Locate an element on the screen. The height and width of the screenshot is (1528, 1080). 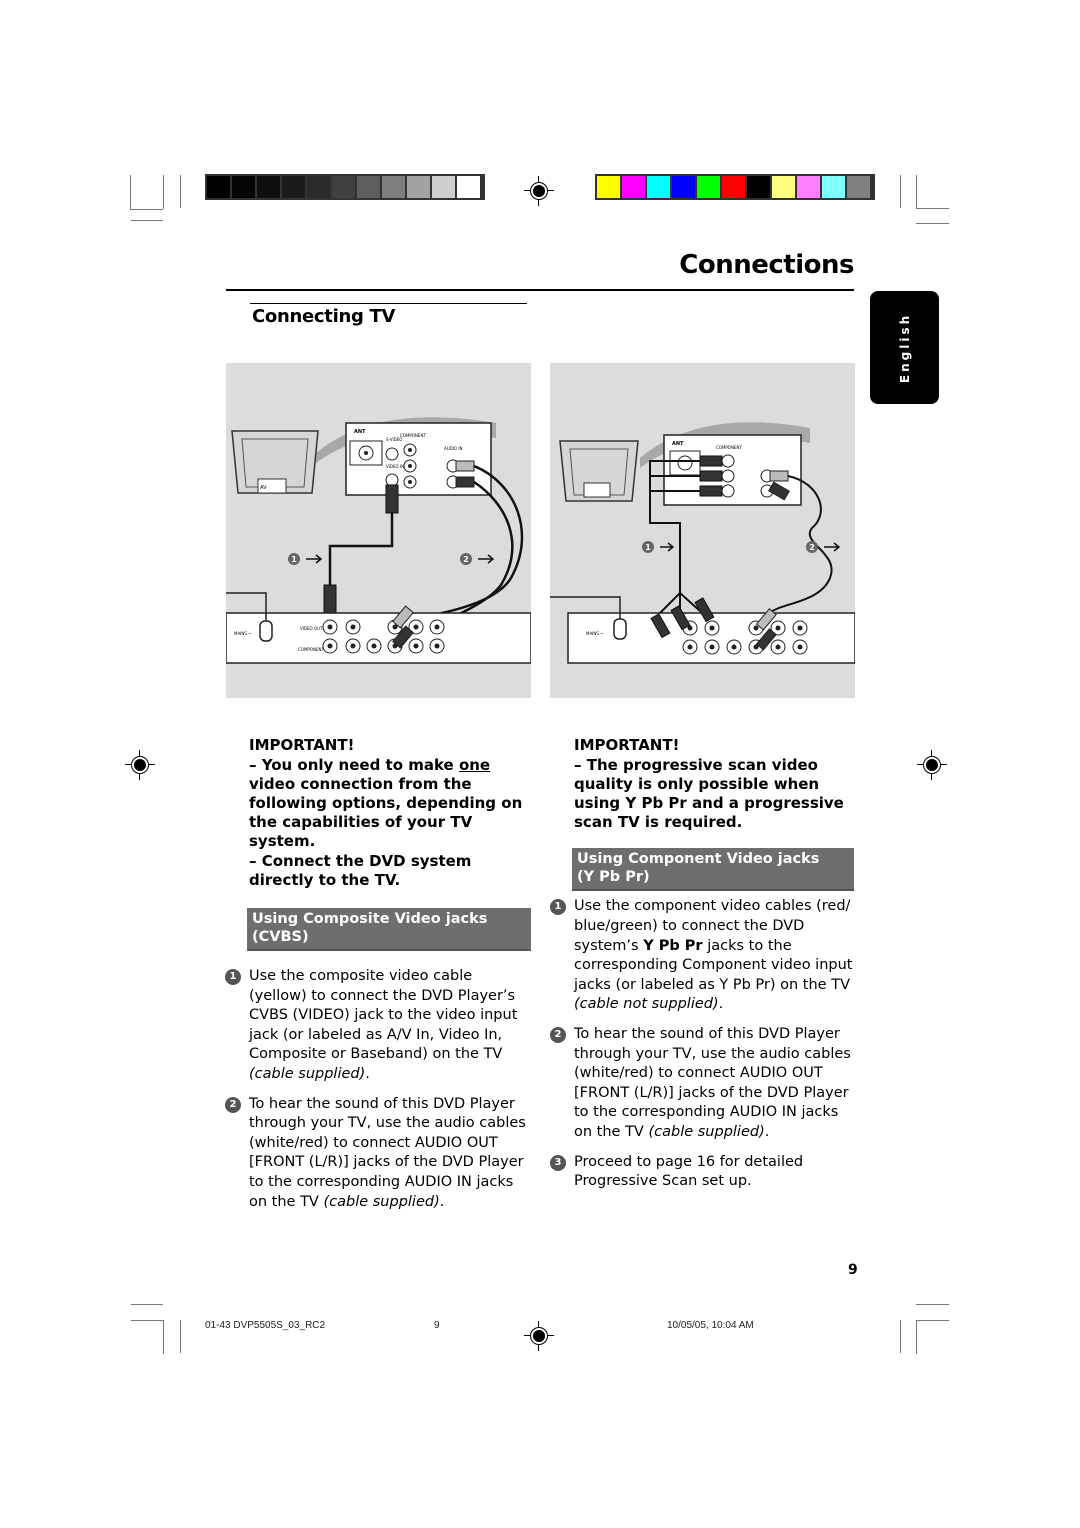
section-heading-composite: Using Composite Video jacks (CVBS) is located at coordinates (389, 930).